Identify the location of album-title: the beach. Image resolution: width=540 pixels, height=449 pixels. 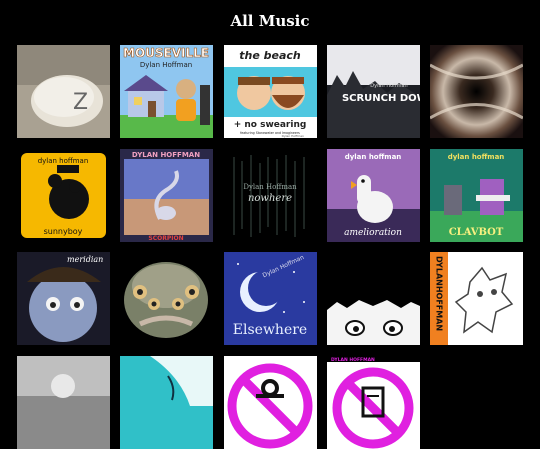
(270, 55).